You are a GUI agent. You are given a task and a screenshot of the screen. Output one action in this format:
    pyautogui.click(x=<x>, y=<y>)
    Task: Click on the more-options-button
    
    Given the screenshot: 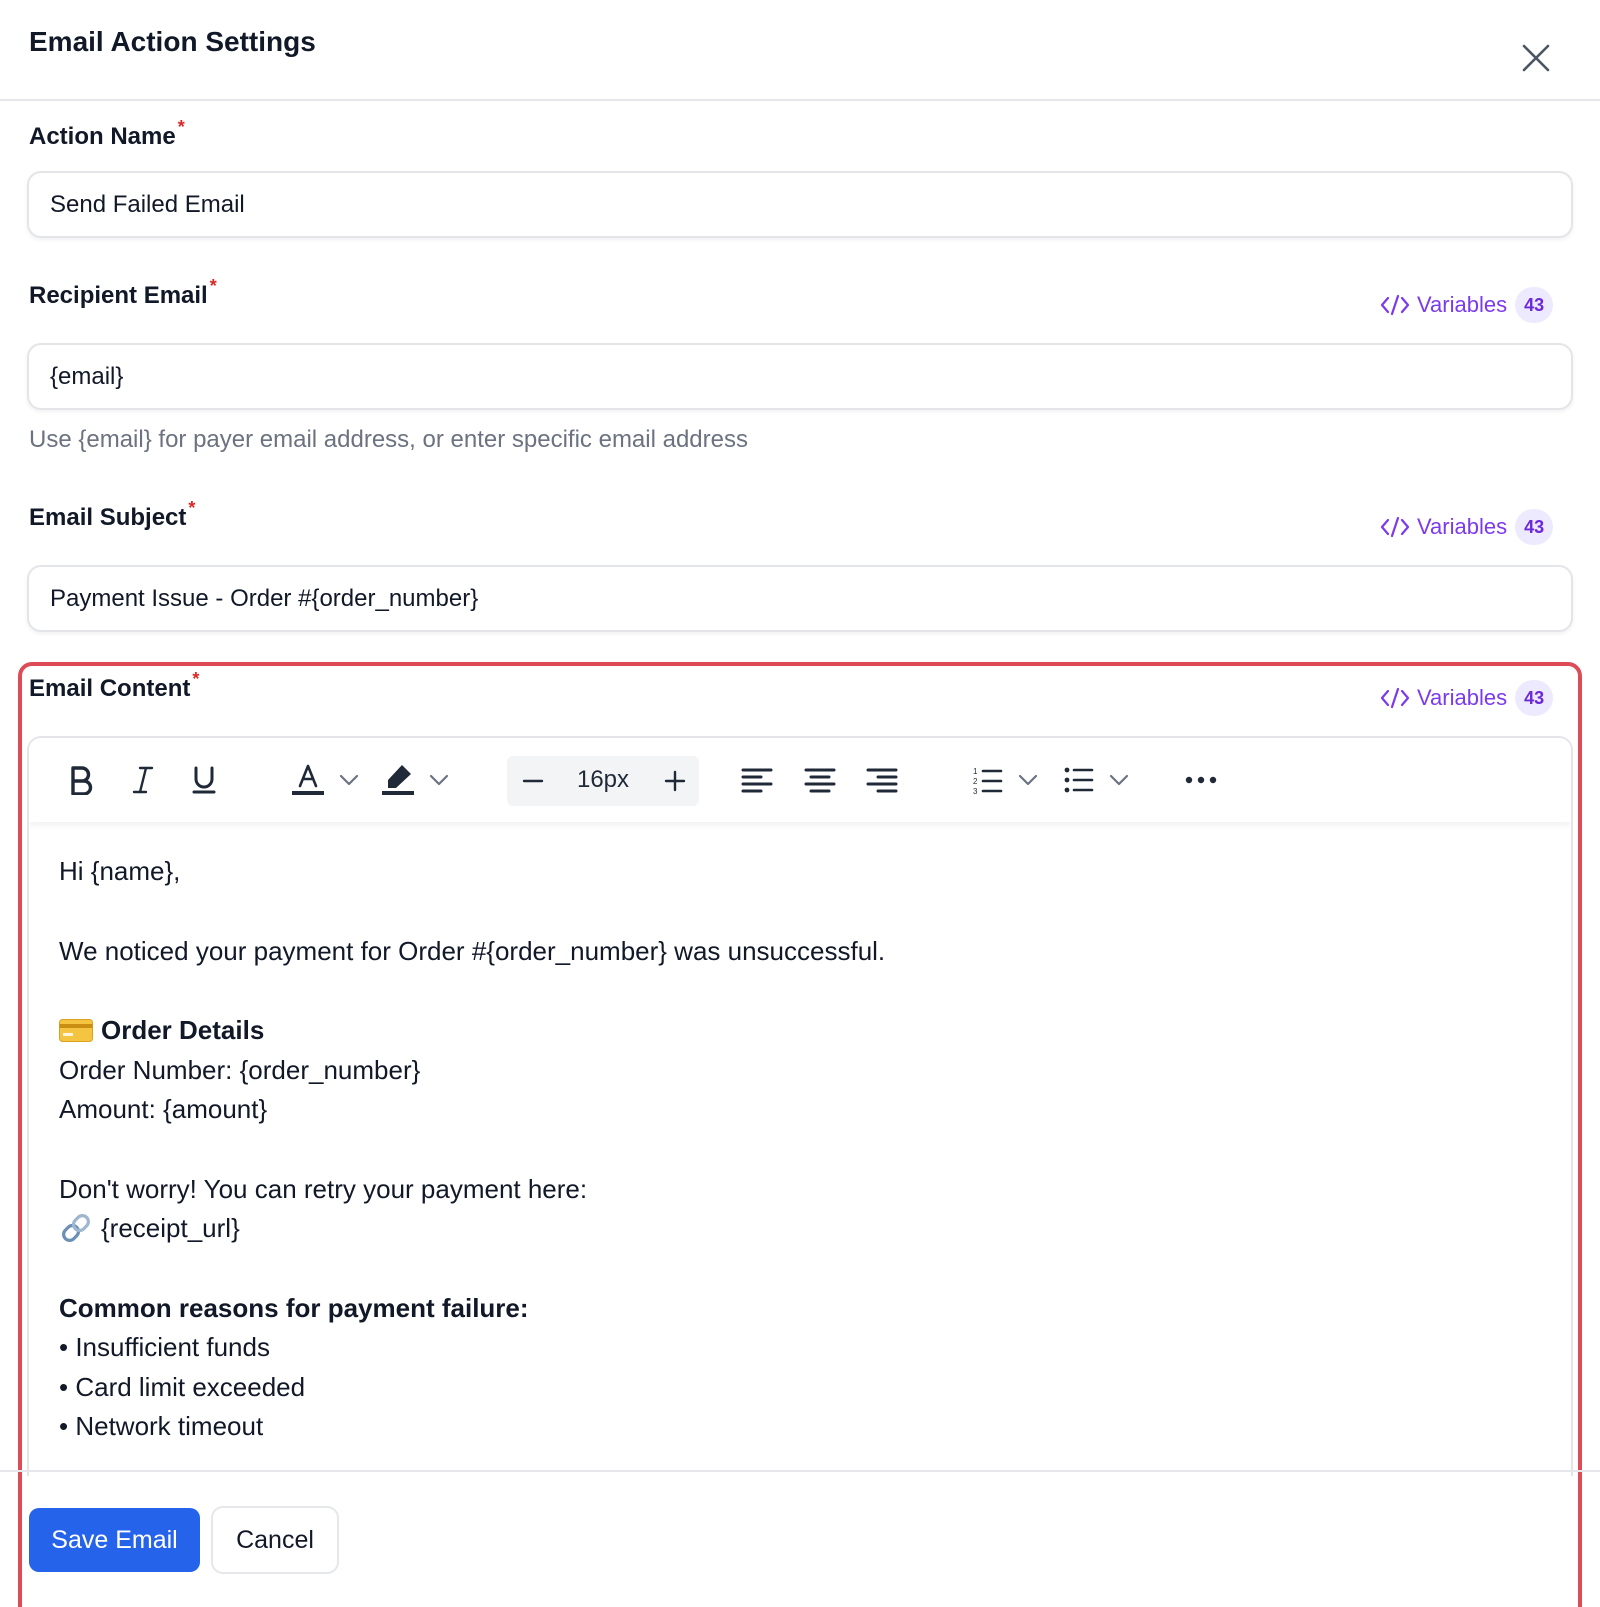 What is the action you would take?
    pyautogui.click(x=1201, y=780)
    